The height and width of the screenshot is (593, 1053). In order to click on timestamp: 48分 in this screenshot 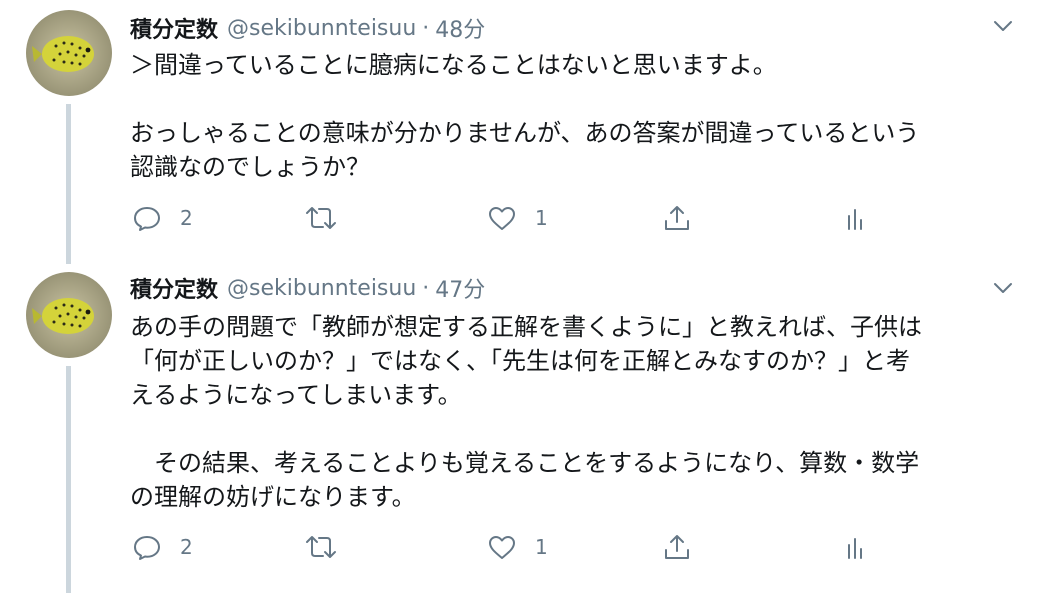, I will do `click(460, 28)`.